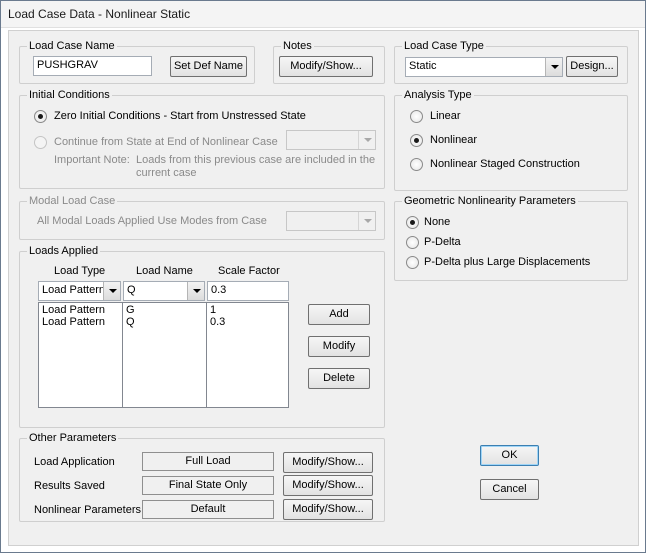 The height and width of the screenshot is (553, 646). Describe the element at coordinates (412, 222) in the screenshot. I see `geometric-none-radio` at that location.